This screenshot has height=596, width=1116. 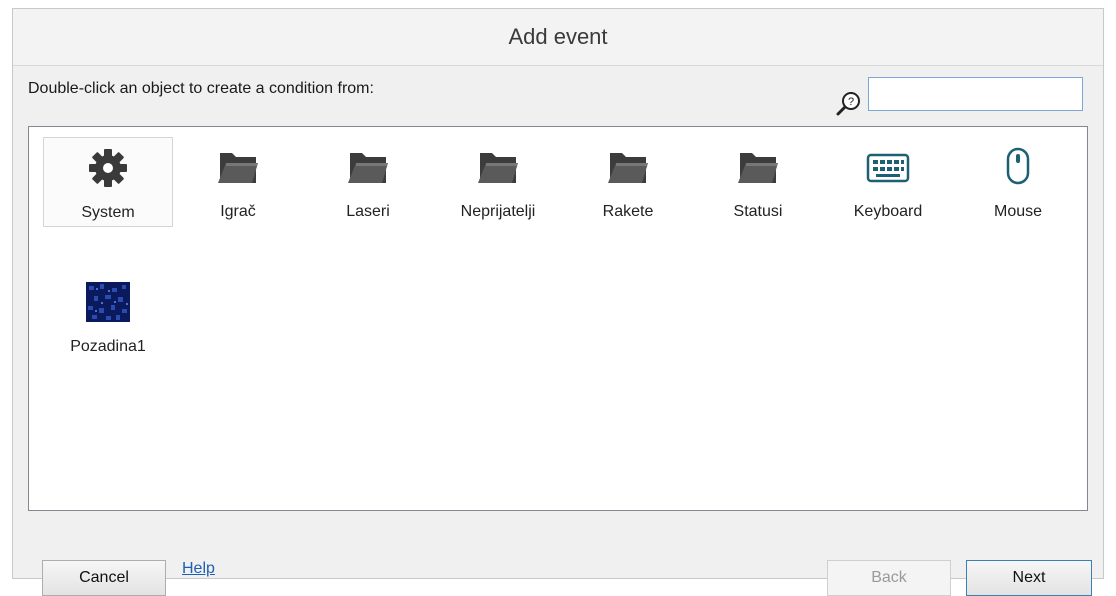 What do you see at coordinates (498, 211) in the screenshot?
I see `object-label: Neprijatelji` at bounding box center [498, 211].